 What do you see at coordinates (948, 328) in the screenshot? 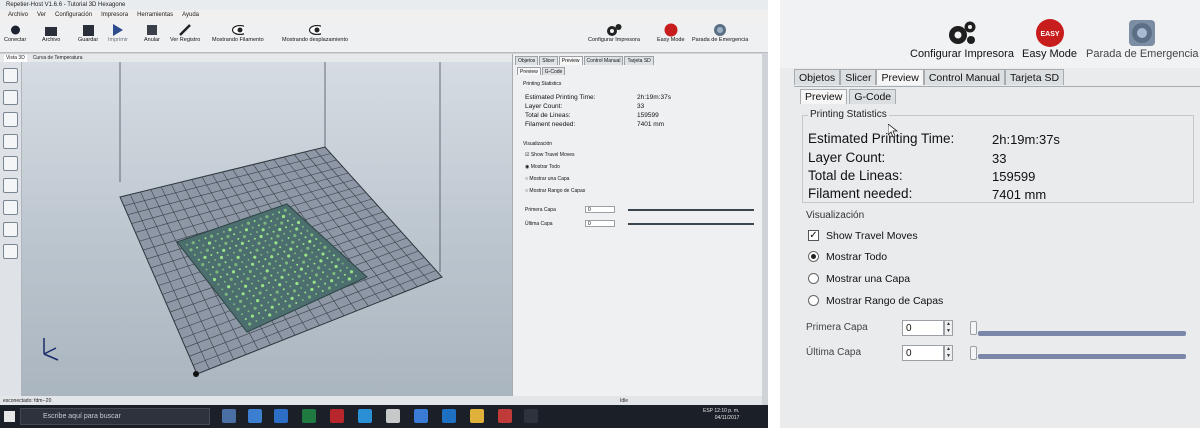
I see `first-layer-spinner: ▲ ▼` at bounding box center [948, 328].